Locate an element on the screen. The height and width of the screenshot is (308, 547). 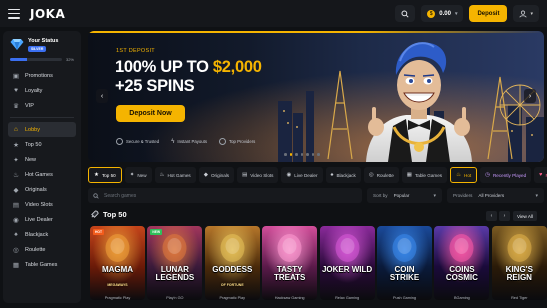
diamond-icon: ◆ is located at coordinates (205, 175).